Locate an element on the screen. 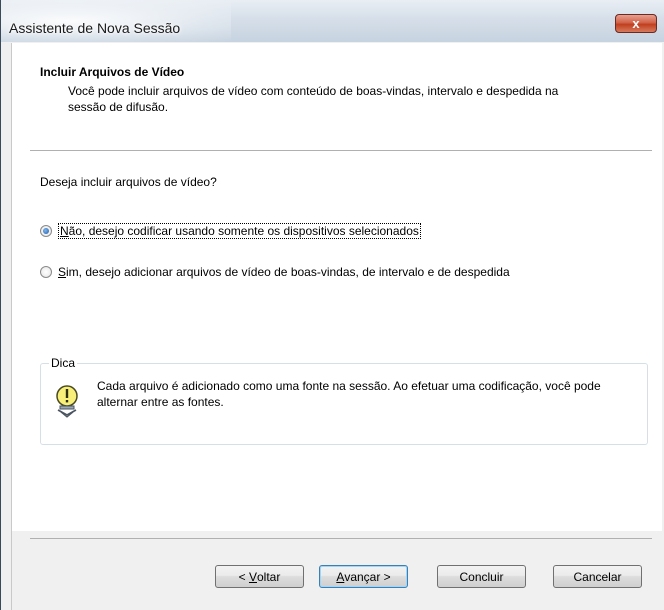 Image resolution: width=664 pixels, height=610 pixels. close-button: x is located at coordinates (636, 23).